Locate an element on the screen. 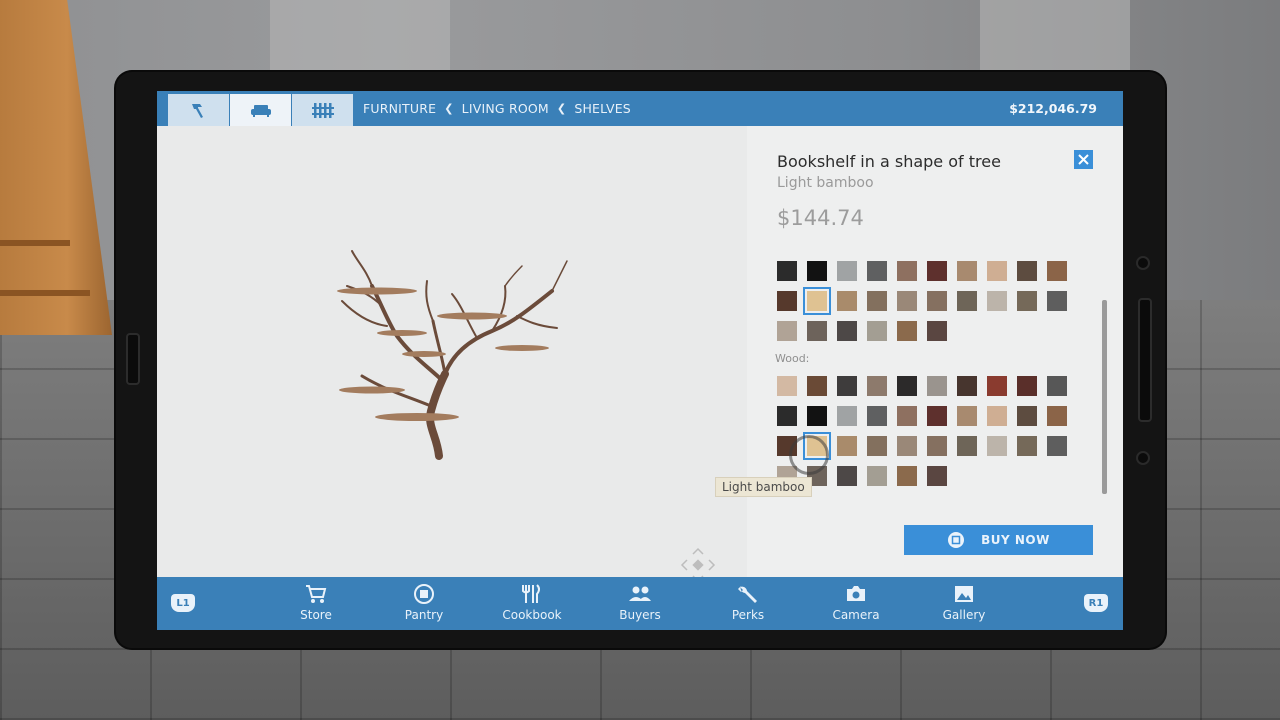 The image size is (1280, 720). buy-now-button: BUY NOW is located at coordinates (998, 540).